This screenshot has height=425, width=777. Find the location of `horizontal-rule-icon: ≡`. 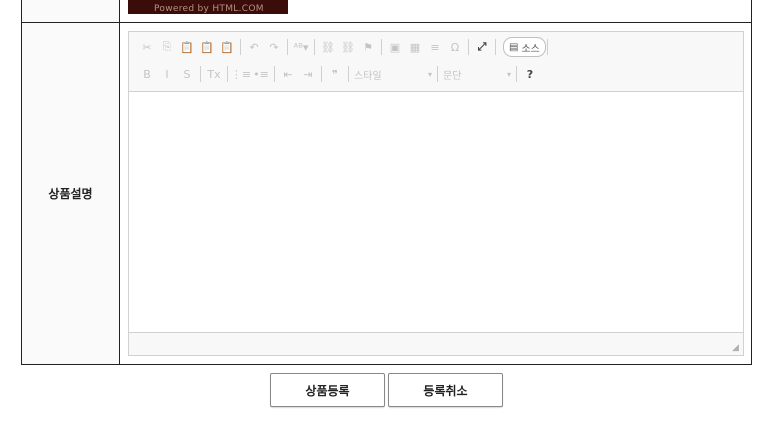

horizontal-rule-icon: ≡ is located at coordinates (435, 47).